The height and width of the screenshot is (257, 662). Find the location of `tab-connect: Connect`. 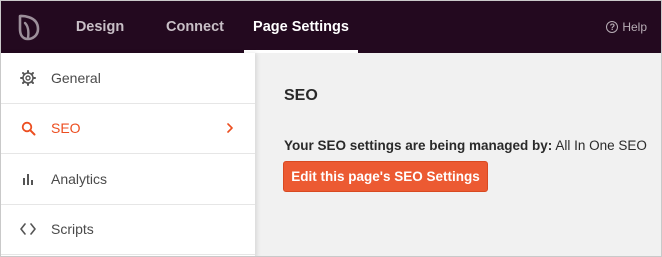

tab-connect: Connect is located at coordinates (195, 27).